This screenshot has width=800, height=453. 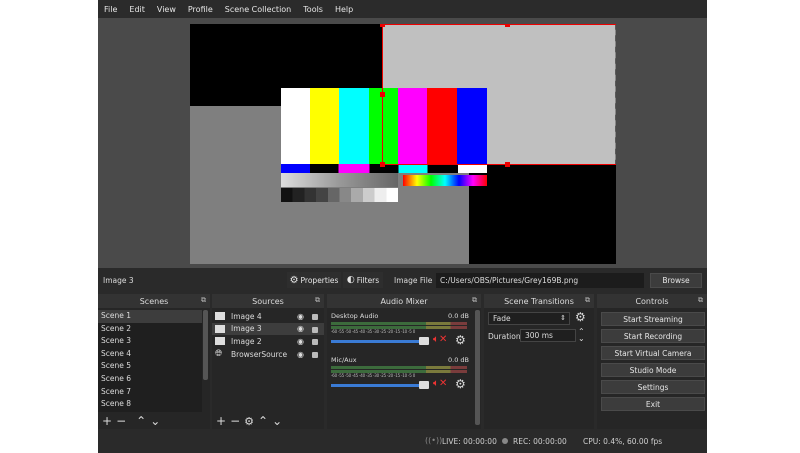 What do you see at coordinates (268, 329) in the screenshot?
I see `source-item: Image 3 ◉` at bounding box center [268, 329].